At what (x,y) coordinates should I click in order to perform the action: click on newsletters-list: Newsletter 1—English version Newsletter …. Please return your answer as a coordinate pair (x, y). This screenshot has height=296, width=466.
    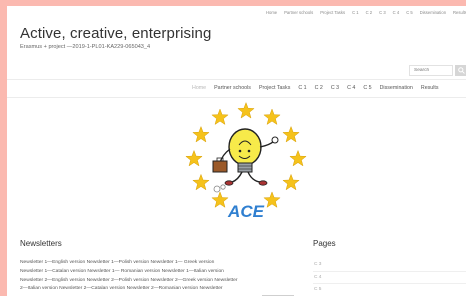
    Looking at the image, I should click on (165, 276).